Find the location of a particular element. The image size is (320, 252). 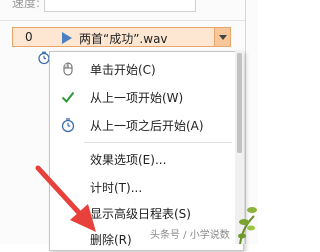

clock-icon is located at coordinates (68, 125).